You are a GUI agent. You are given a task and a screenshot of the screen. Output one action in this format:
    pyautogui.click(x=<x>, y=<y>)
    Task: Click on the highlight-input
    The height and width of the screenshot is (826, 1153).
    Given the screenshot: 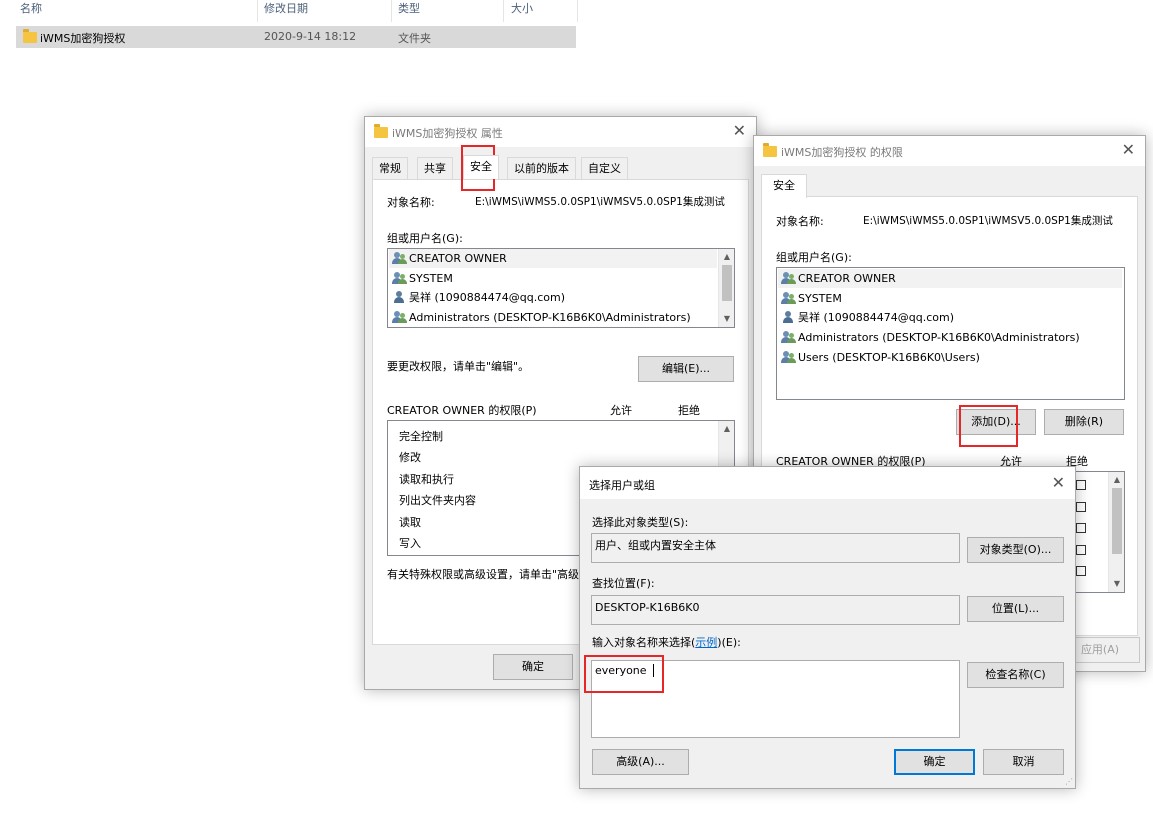 What is the action you would take?
    pyautogui.click(x=624, y=674)
    